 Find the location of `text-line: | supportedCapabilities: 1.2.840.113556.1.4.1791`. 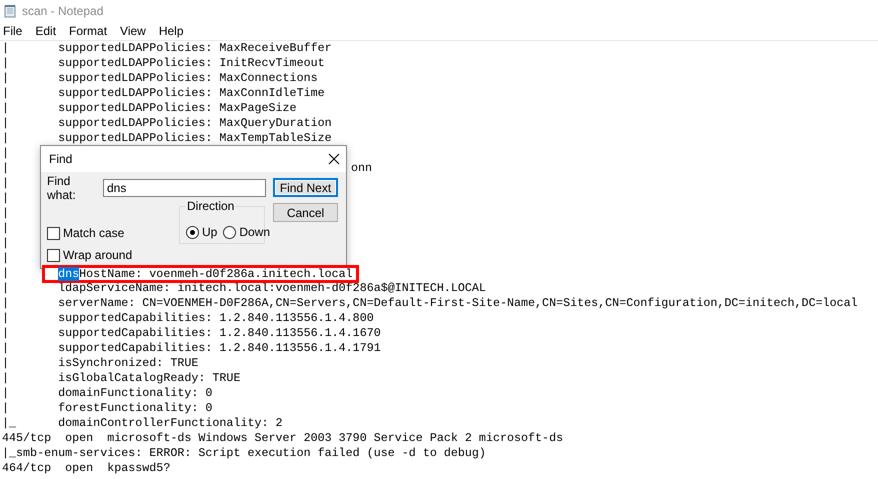

text-line: | supportedCapabilities: 1.2.840.113556.1.4.1791 is located at coordinates (191, 348).